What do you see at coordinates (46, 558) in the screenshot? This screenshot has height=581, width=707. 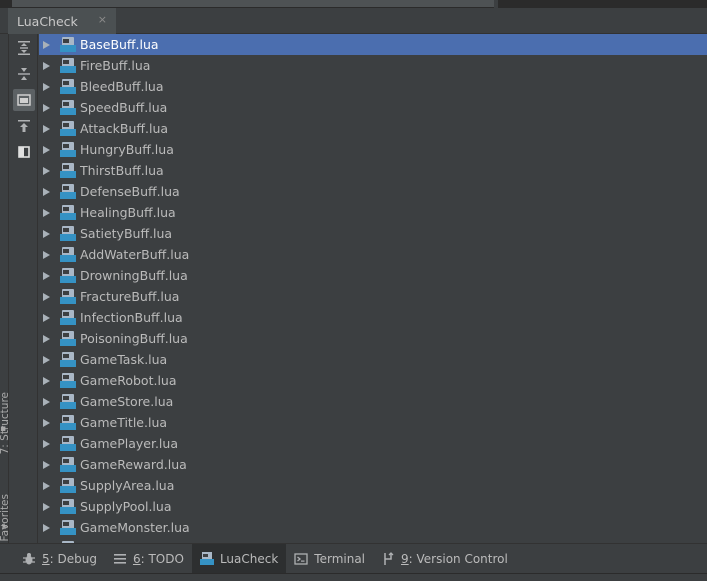 I see `tab-shortcut-key: 5` at bounding box center [46, 558].